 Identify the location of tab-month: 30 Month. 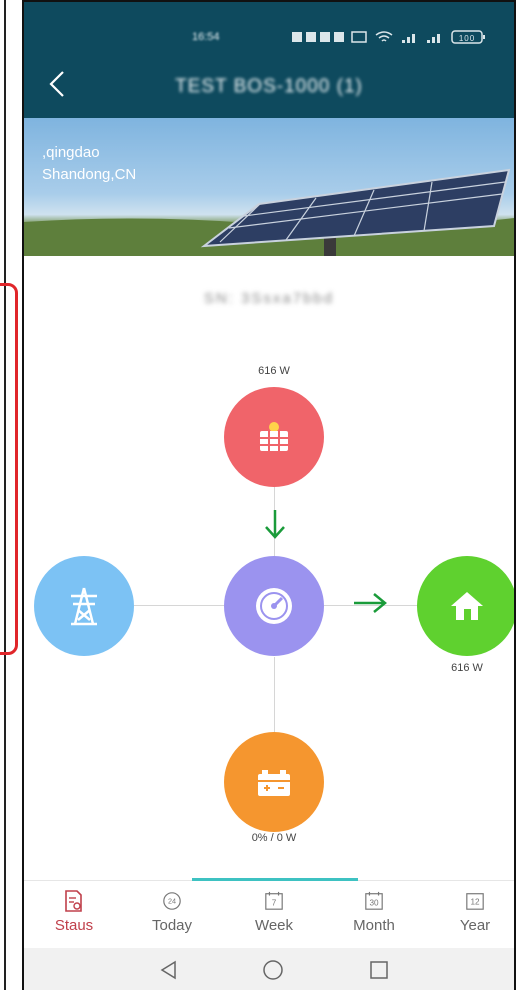
(374, 912).